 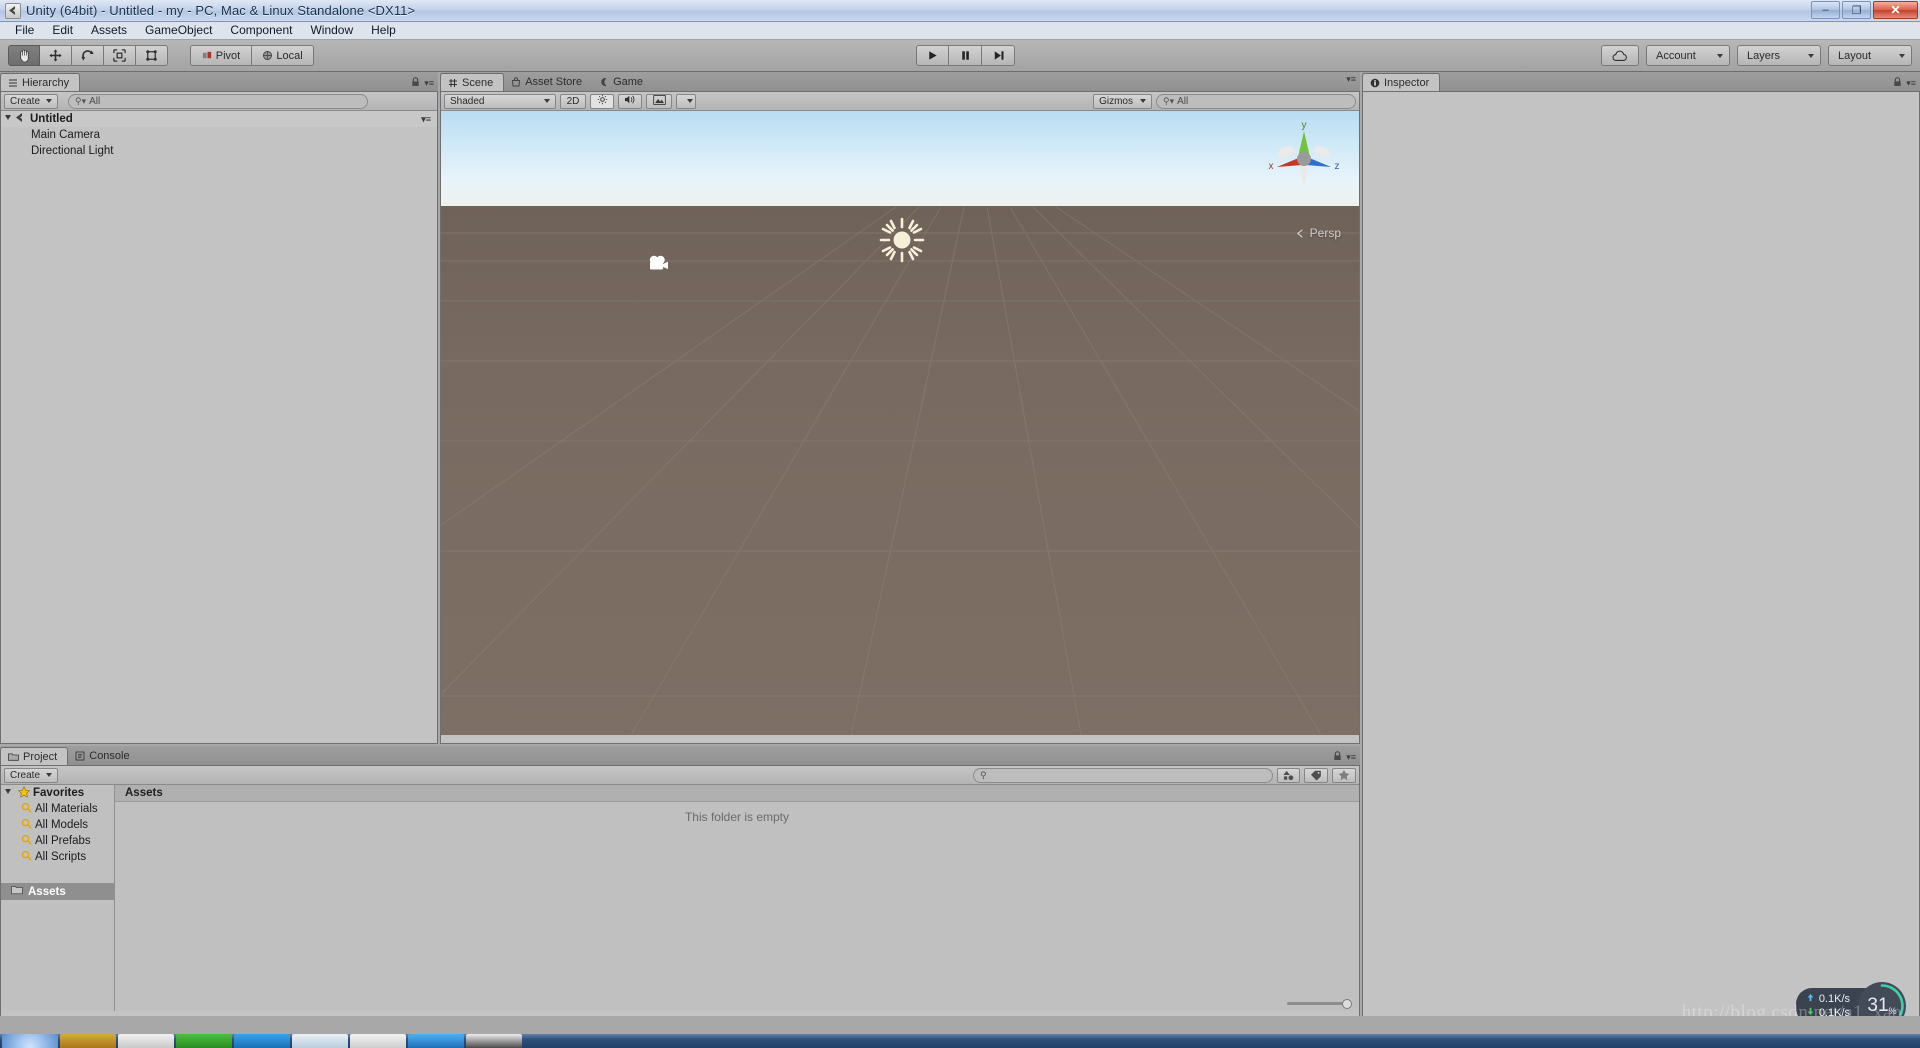 What do you see at coordinates (1641, 81) in the screenshot?
I see `inspector-tab-row: Inspector ▾≡` at bounding box center [1641, 81].